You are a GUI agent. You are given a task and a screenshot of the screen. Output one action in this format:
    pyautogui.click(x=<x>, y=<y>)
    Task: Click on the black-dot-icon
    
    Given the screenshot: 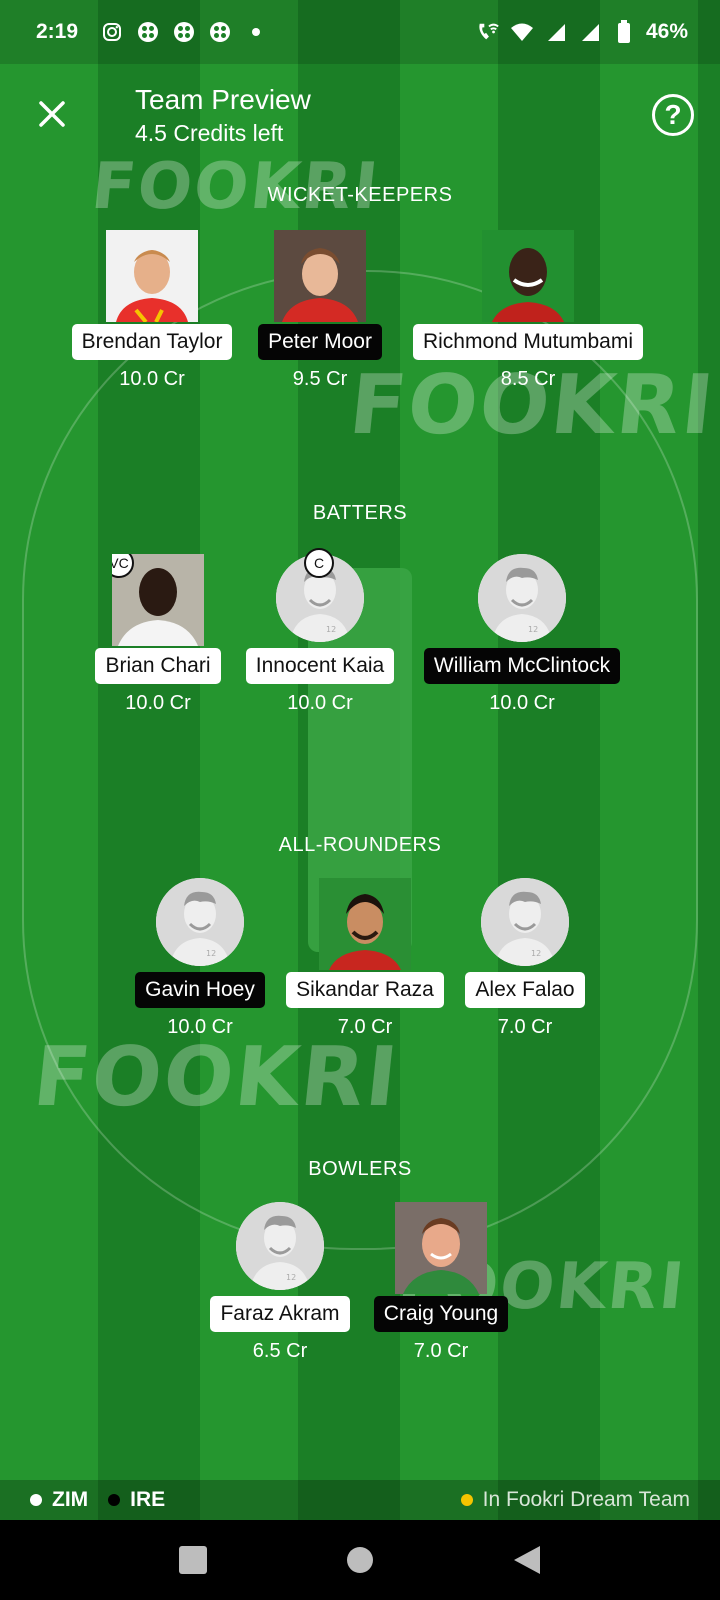 What is the action you would take?
    pyautogui.click(x=114, y=1500)
    